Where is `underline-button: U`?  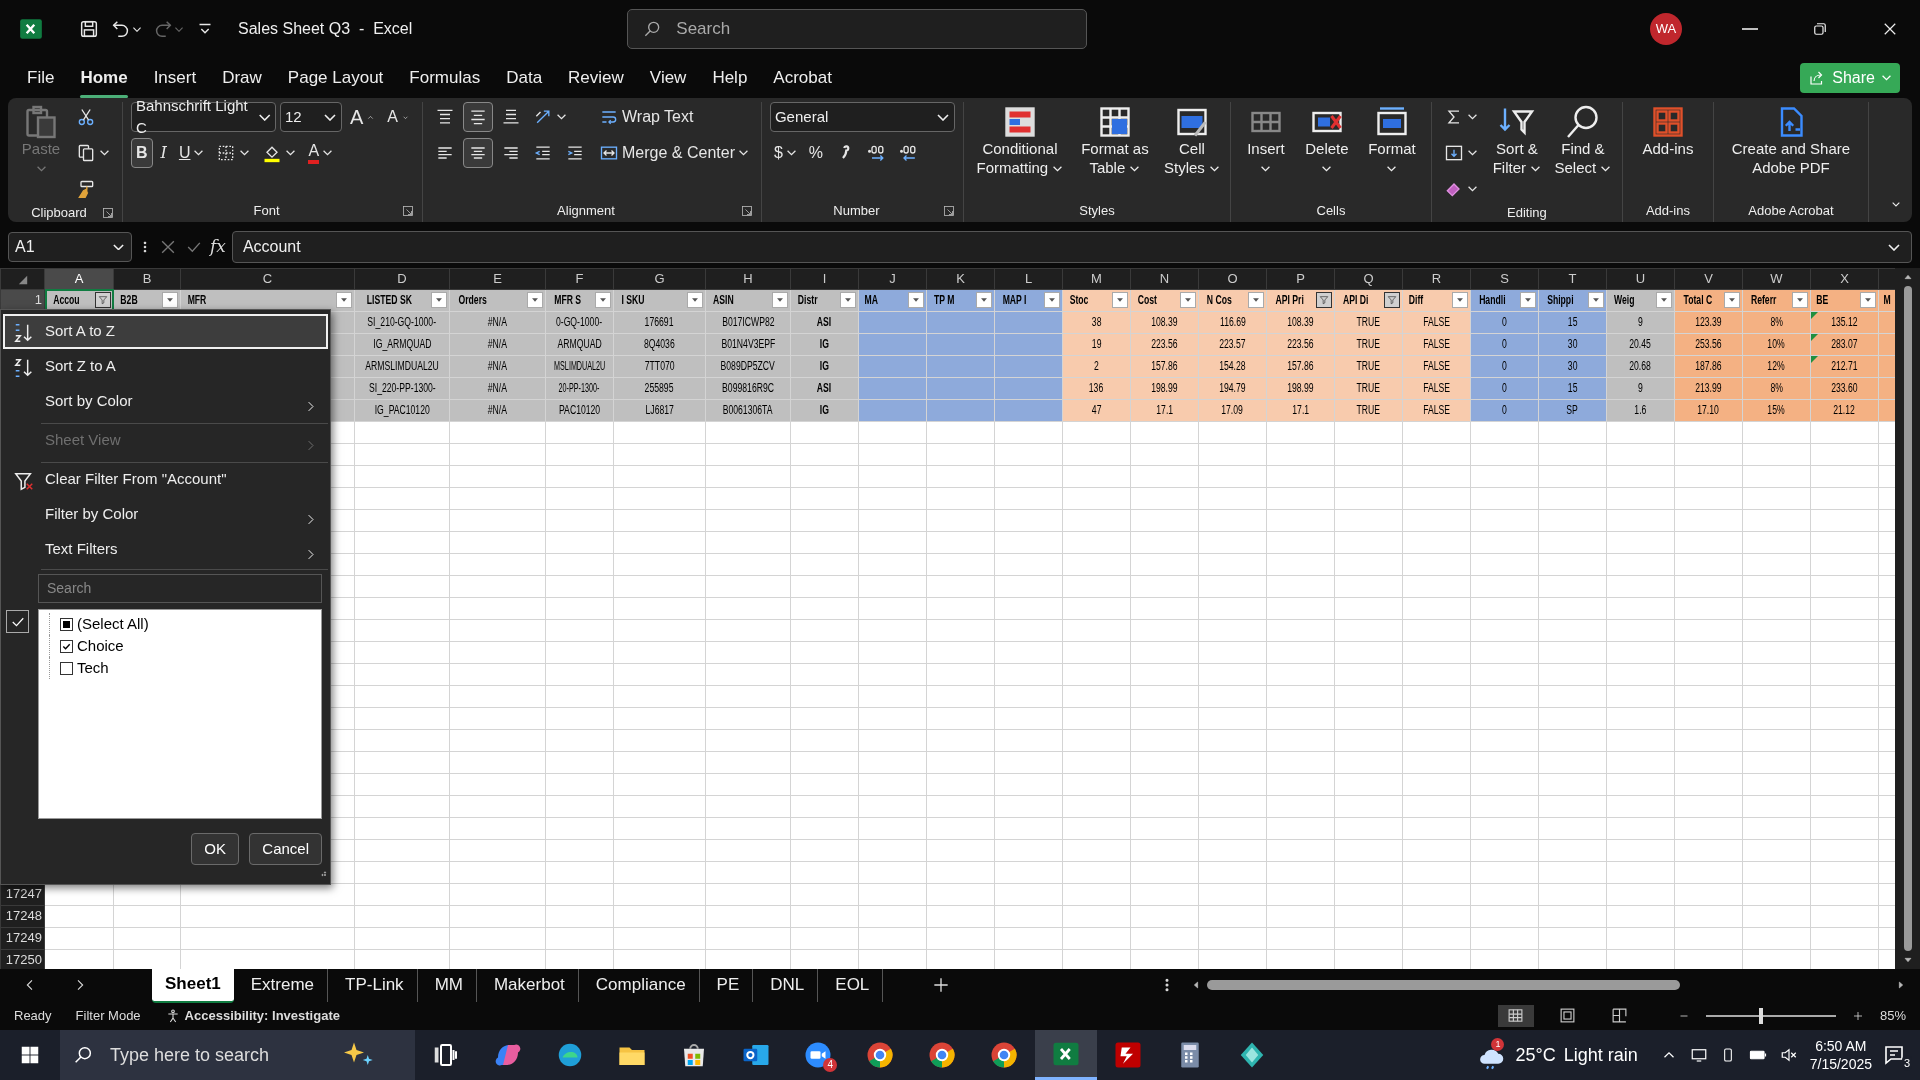 underline-button: U is located at coordinates (191, 153).